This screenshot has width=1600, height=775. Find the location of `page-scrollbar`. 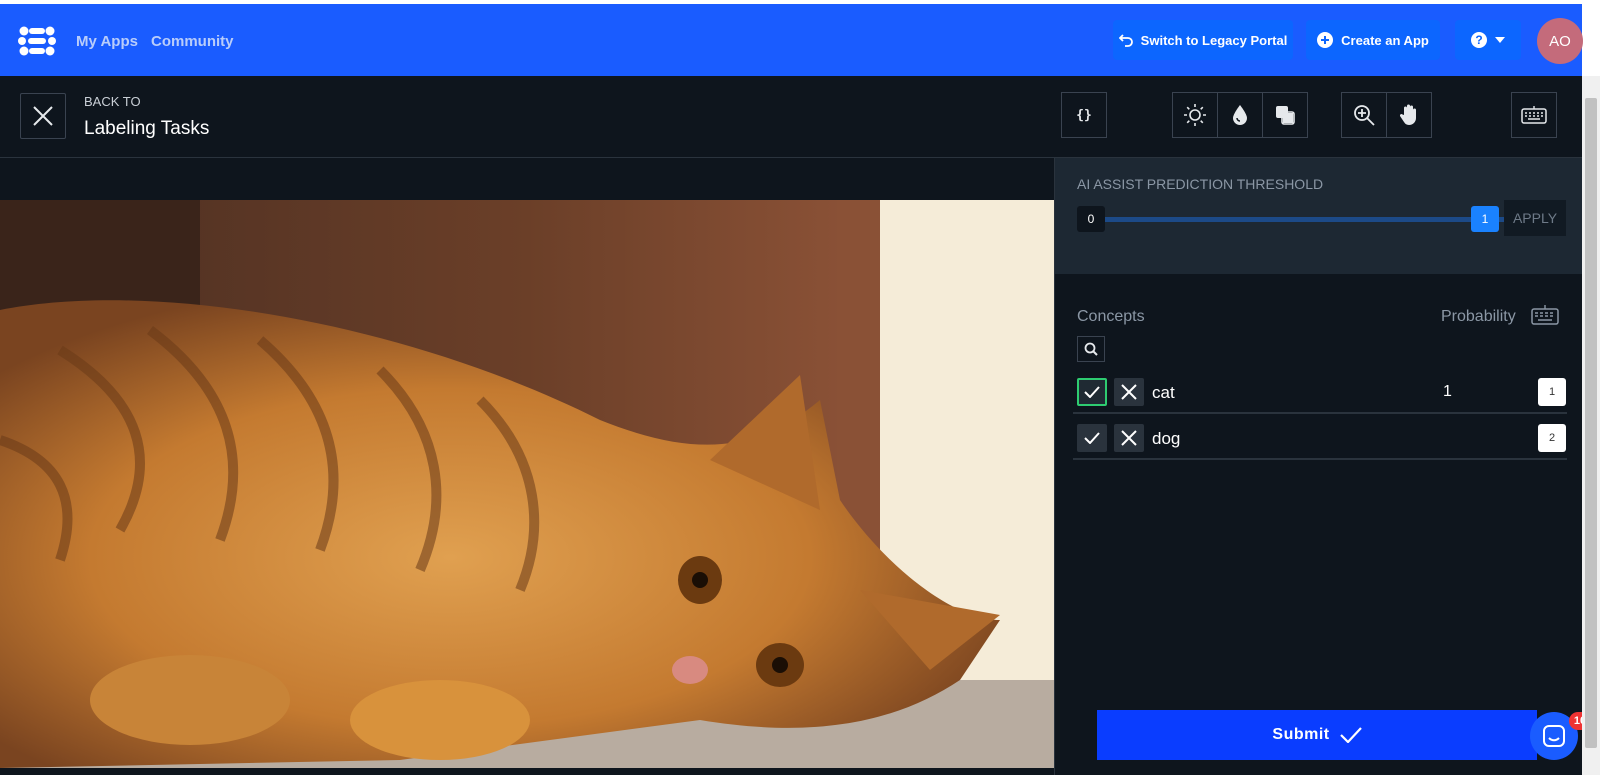

page-scrollbar is located at coordinates (1591, 425).